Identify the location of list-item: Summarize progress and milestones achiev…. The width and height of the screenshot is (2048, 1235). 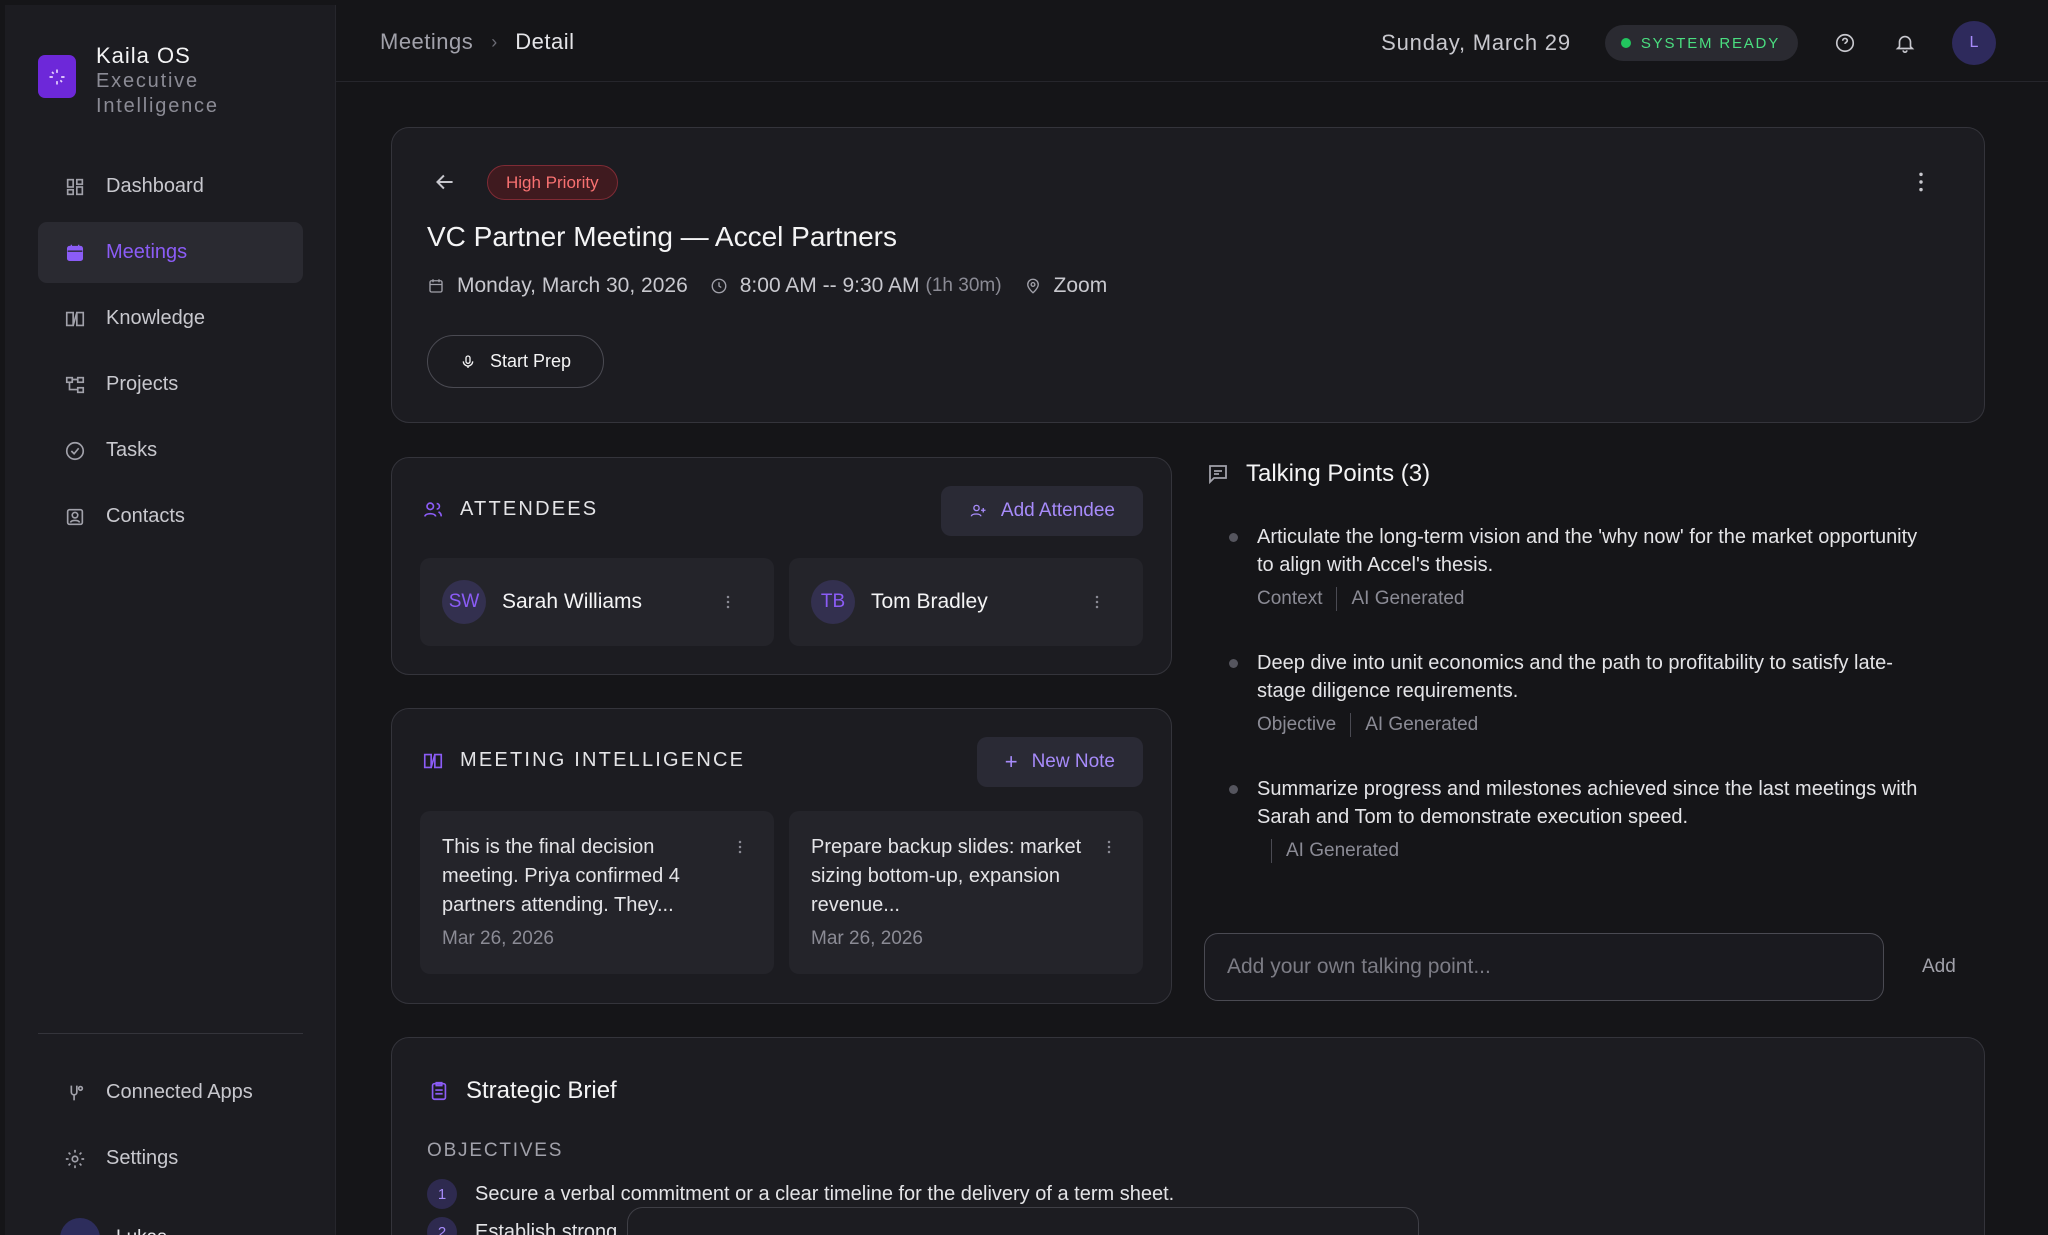
(1578, 819).